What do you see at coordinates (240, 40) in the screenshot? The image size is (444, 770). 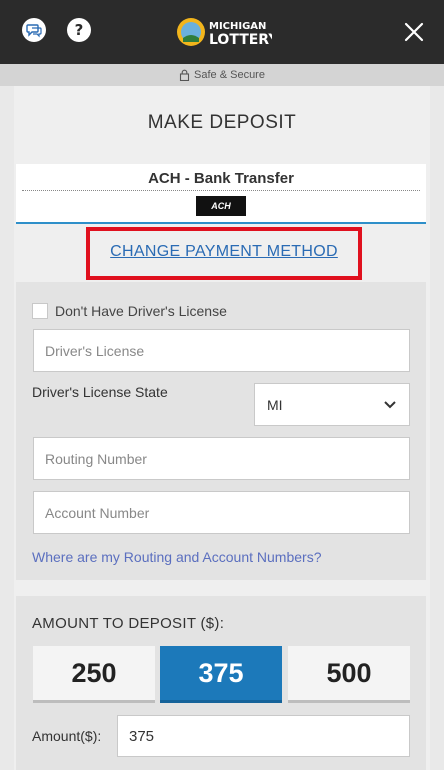 I see `svg-text: LOTTERY` at bounding box center [240, 40].